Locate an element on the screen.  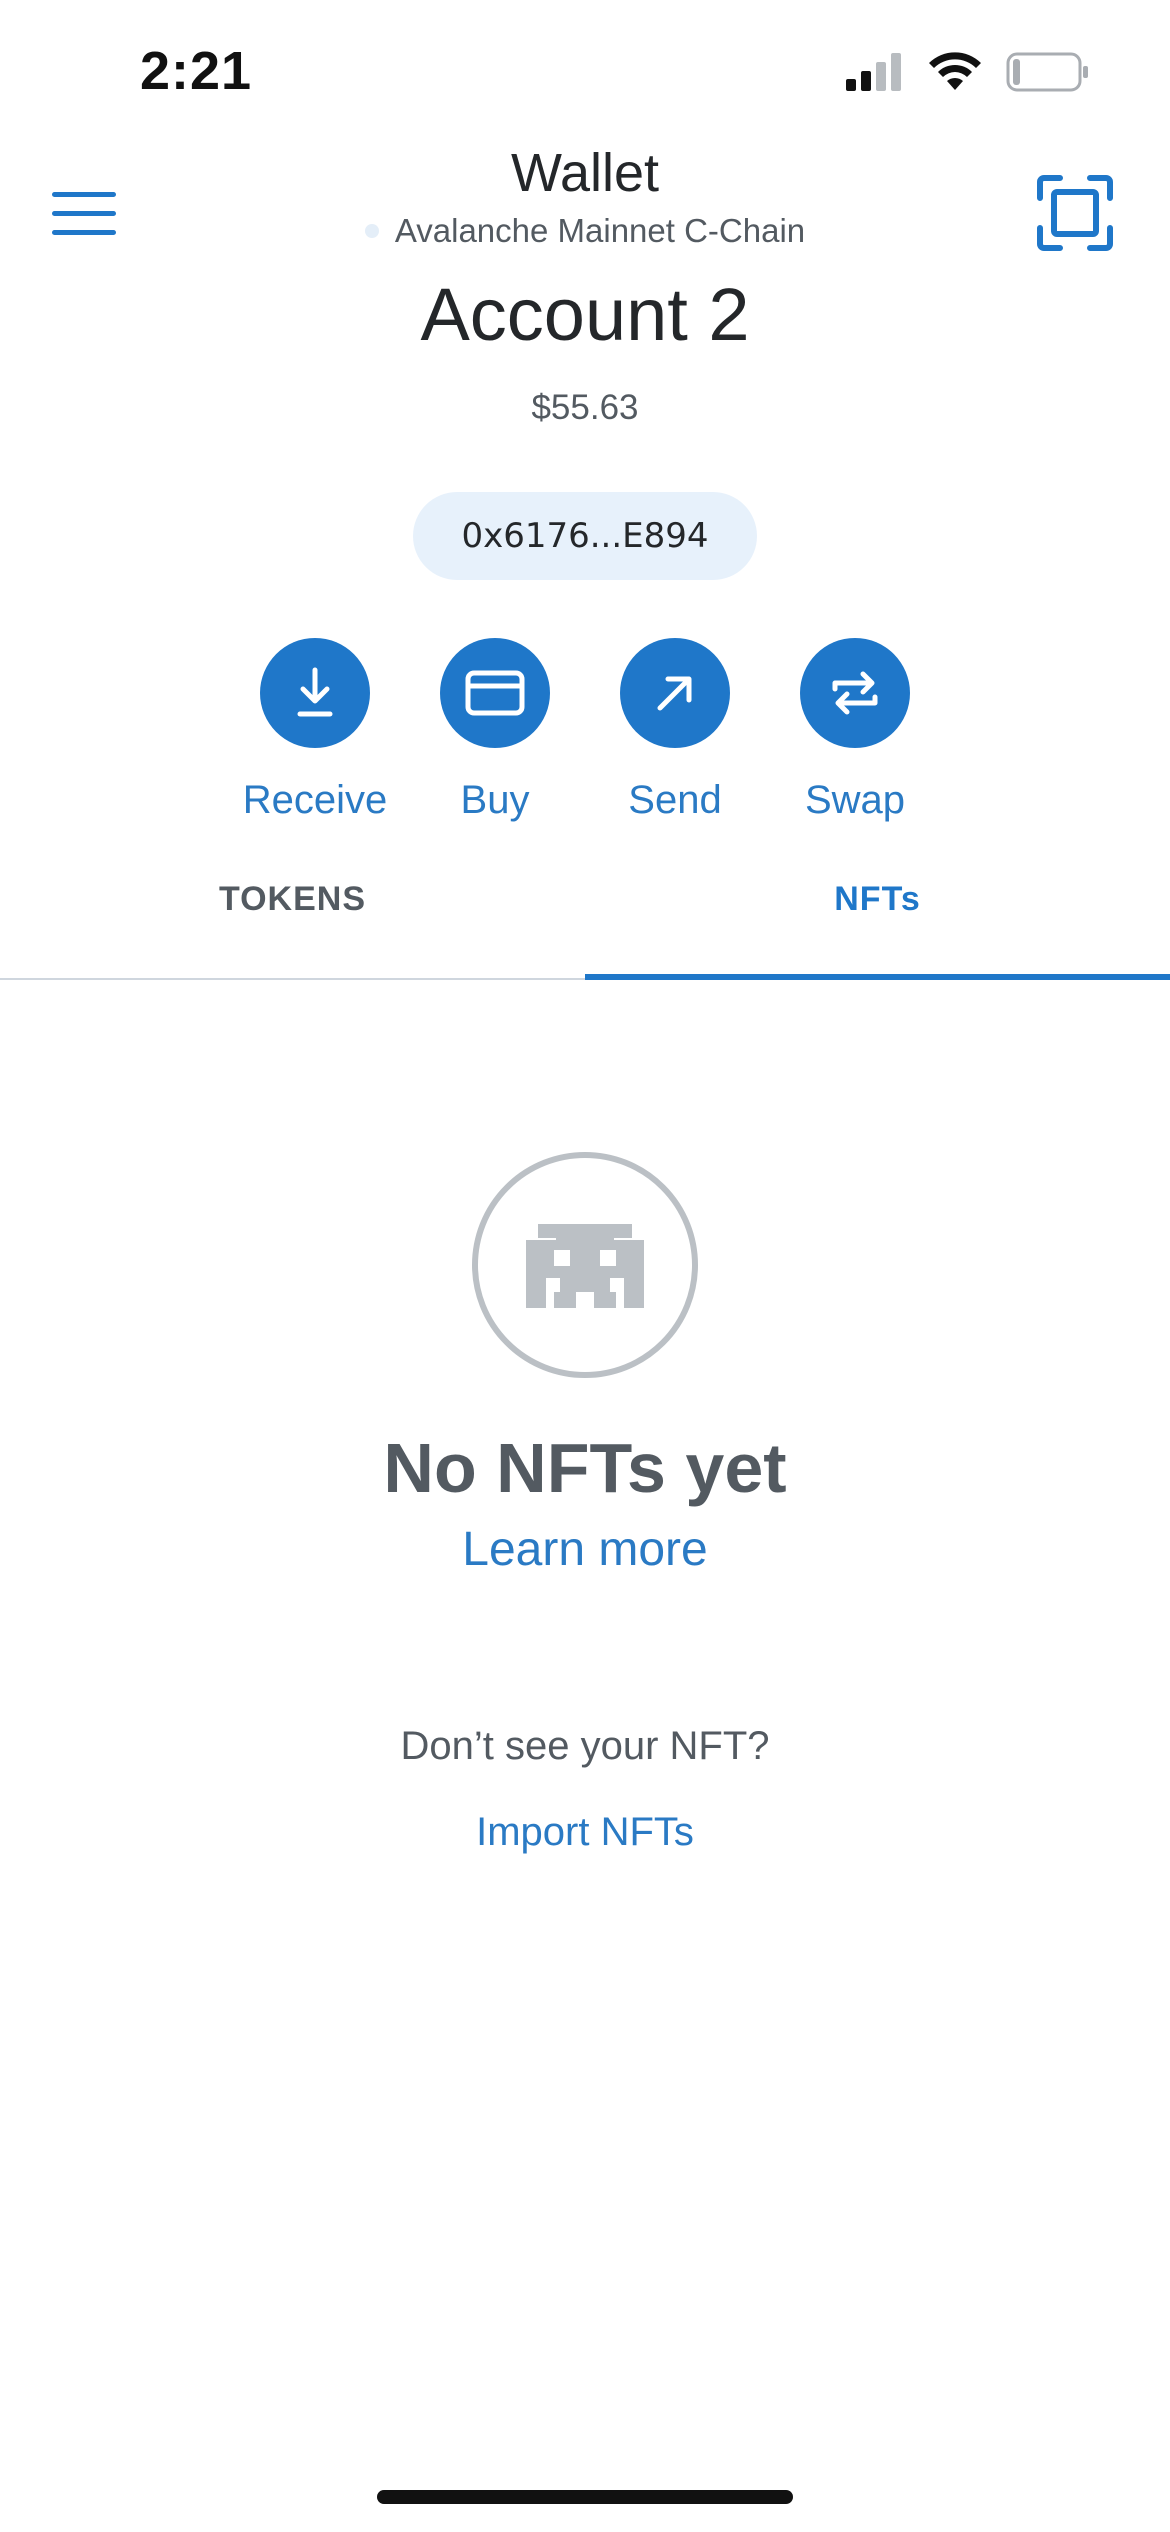
battery-icon is located at coordinates (1047, 72).